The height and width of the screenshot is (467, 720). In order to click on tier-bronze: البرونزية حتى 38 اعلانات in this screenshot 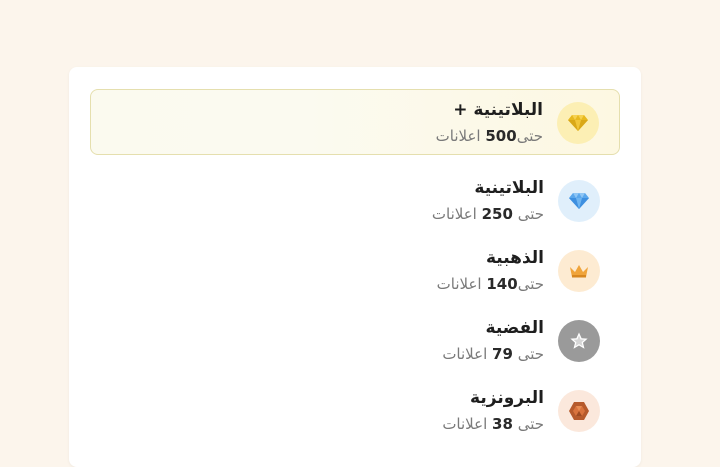, I will do `click(355, 411)`.